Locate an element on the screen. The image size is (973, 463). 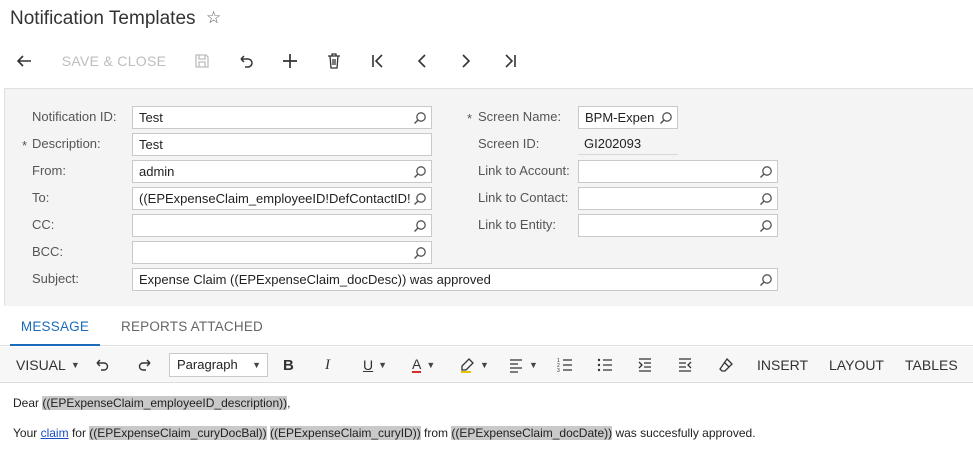
visual-label: VISUAL is located at coordinates (41, 365).